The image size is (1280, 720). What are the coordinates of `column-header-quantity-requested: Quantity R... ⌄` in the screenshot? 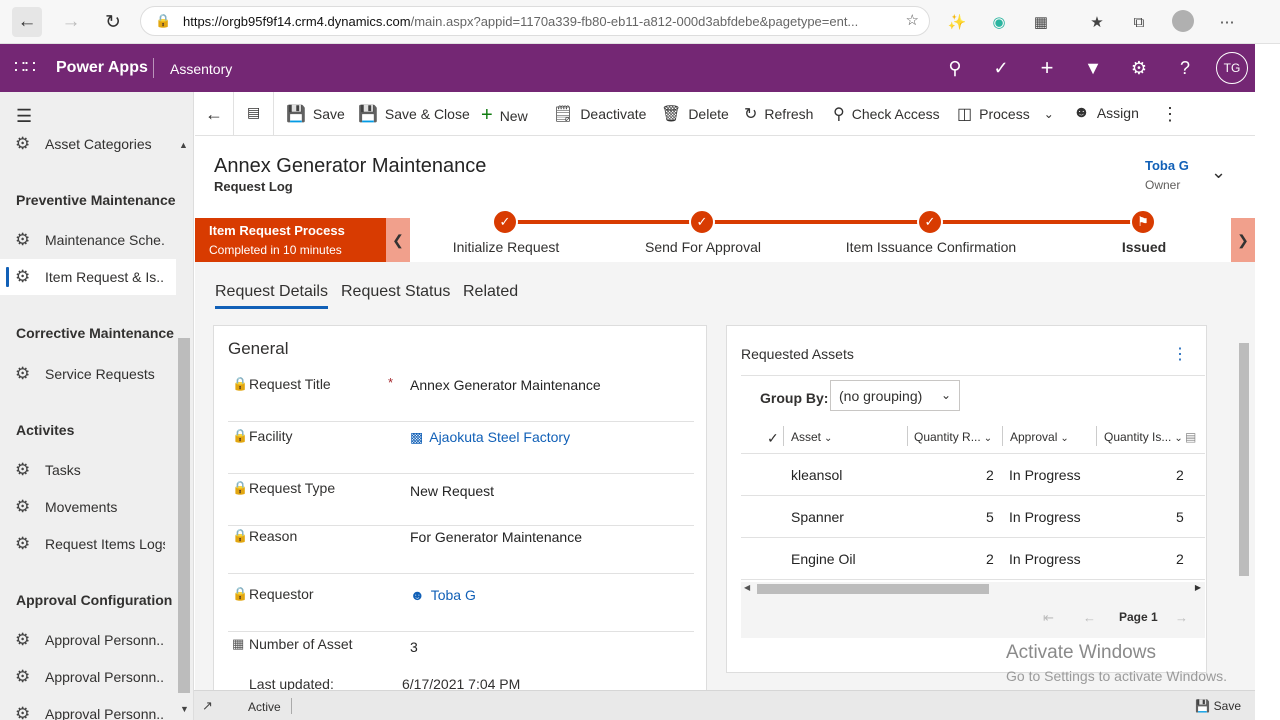 It's located at (953, 437).